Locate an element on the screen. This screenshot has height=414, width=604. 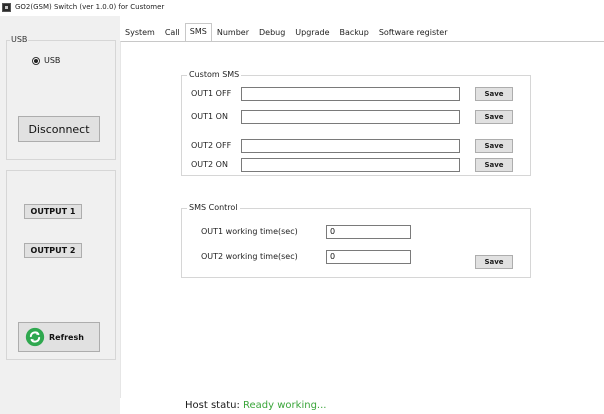
out1-on-input is located at coordinates (350, 117).